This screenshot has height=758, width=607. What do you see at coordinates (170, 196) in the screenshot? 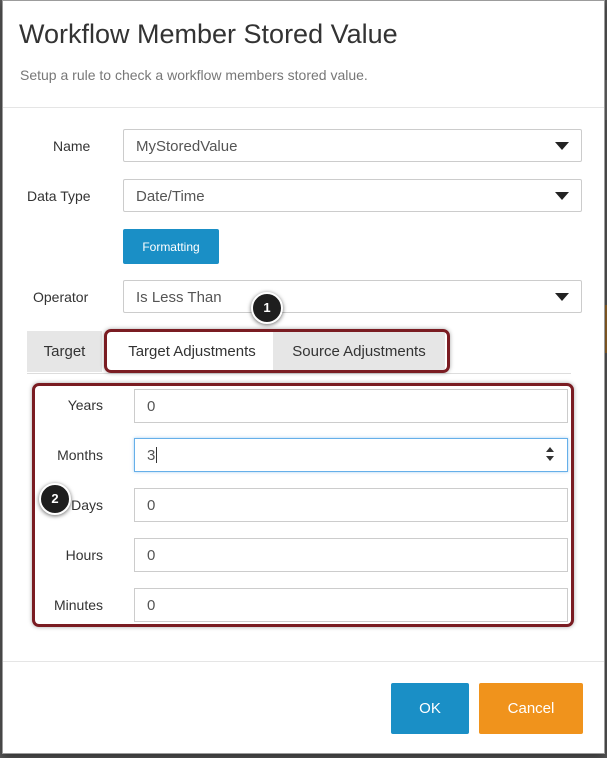
I see `data-type-select-value: Date/Time` at bounding box center [170, 196].